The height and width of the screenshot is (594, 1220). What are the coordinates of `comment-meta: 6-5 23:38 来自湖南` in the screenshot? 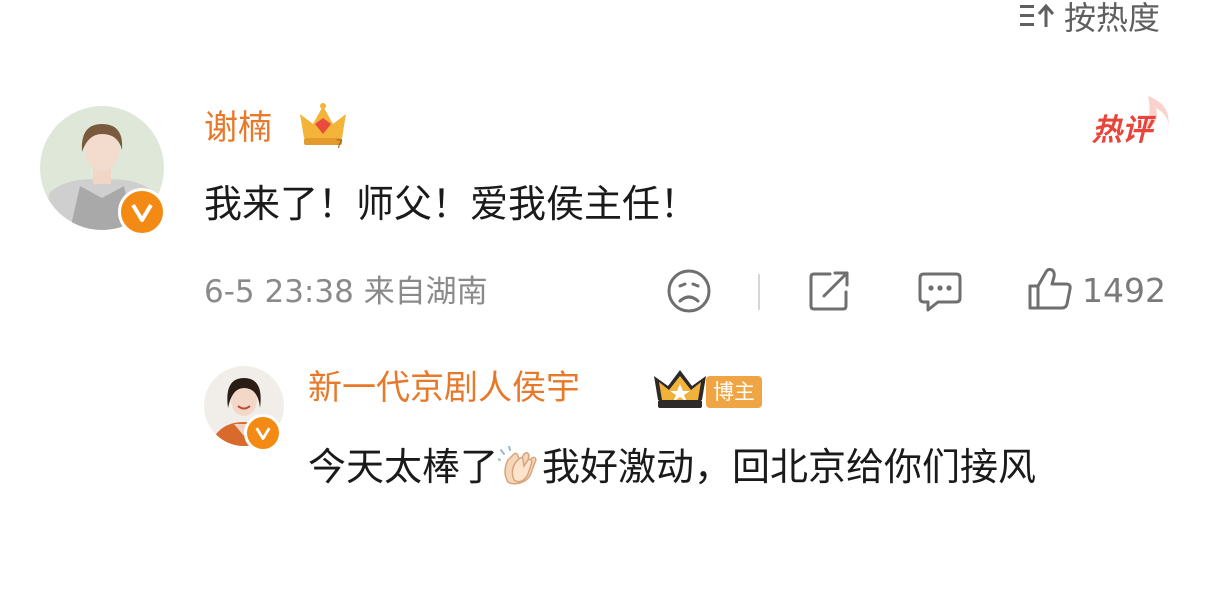 It's located at (346, 292).